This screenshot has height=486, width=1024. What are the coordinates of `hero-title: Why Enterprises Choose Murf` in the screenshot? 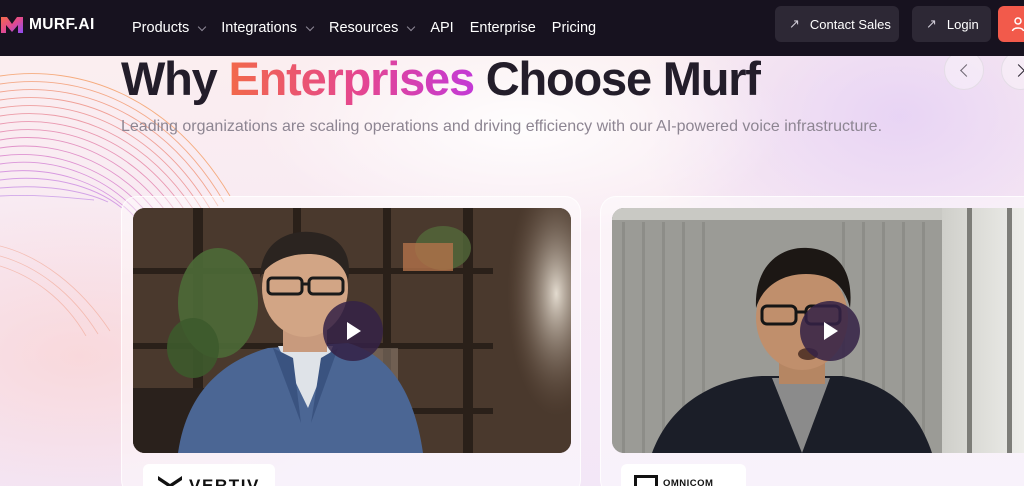 It's located at (441, 78).